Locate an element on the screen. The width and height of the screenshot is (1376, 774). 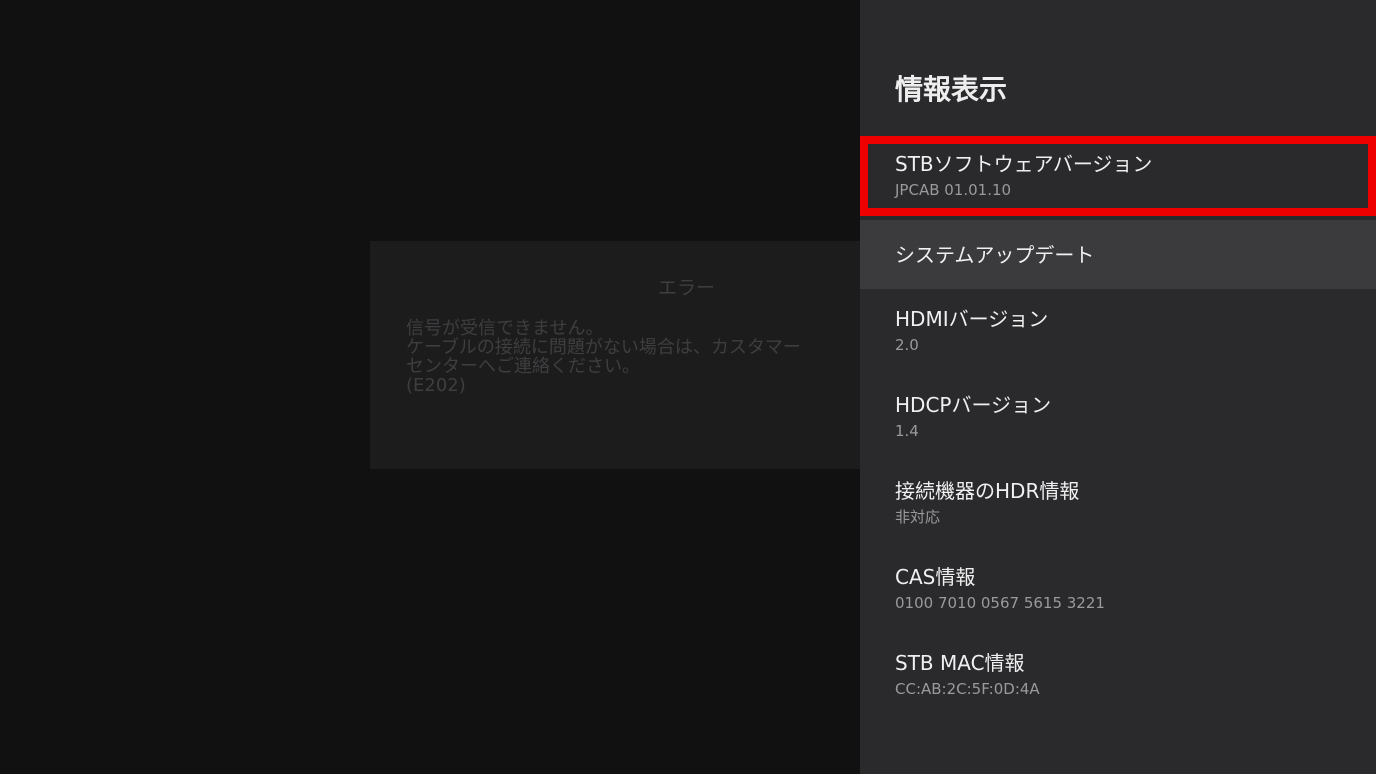
menu-item-cas-info: CAS情報 0100 7010 0567 5615 3221 is located at coordinates (1118, 594).